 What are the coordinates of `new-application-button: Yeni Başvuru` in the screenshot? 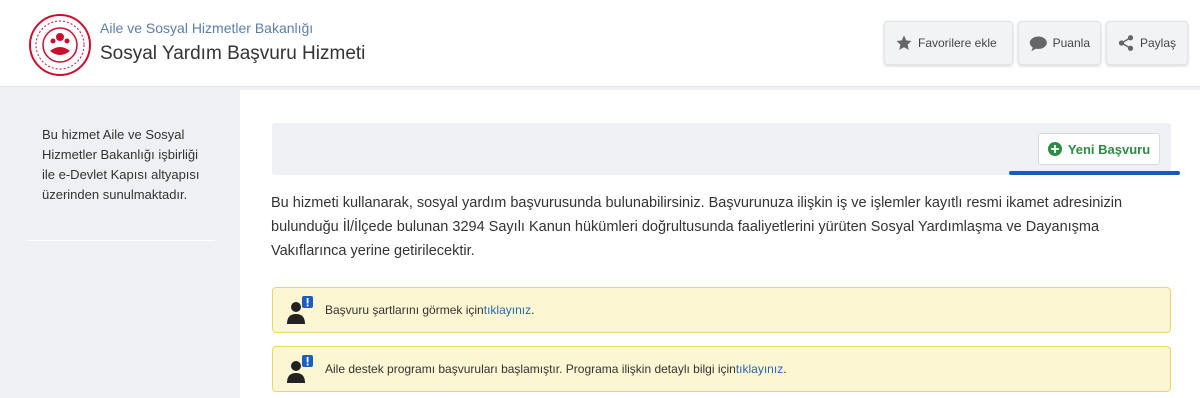 It's located at (1099, 149).